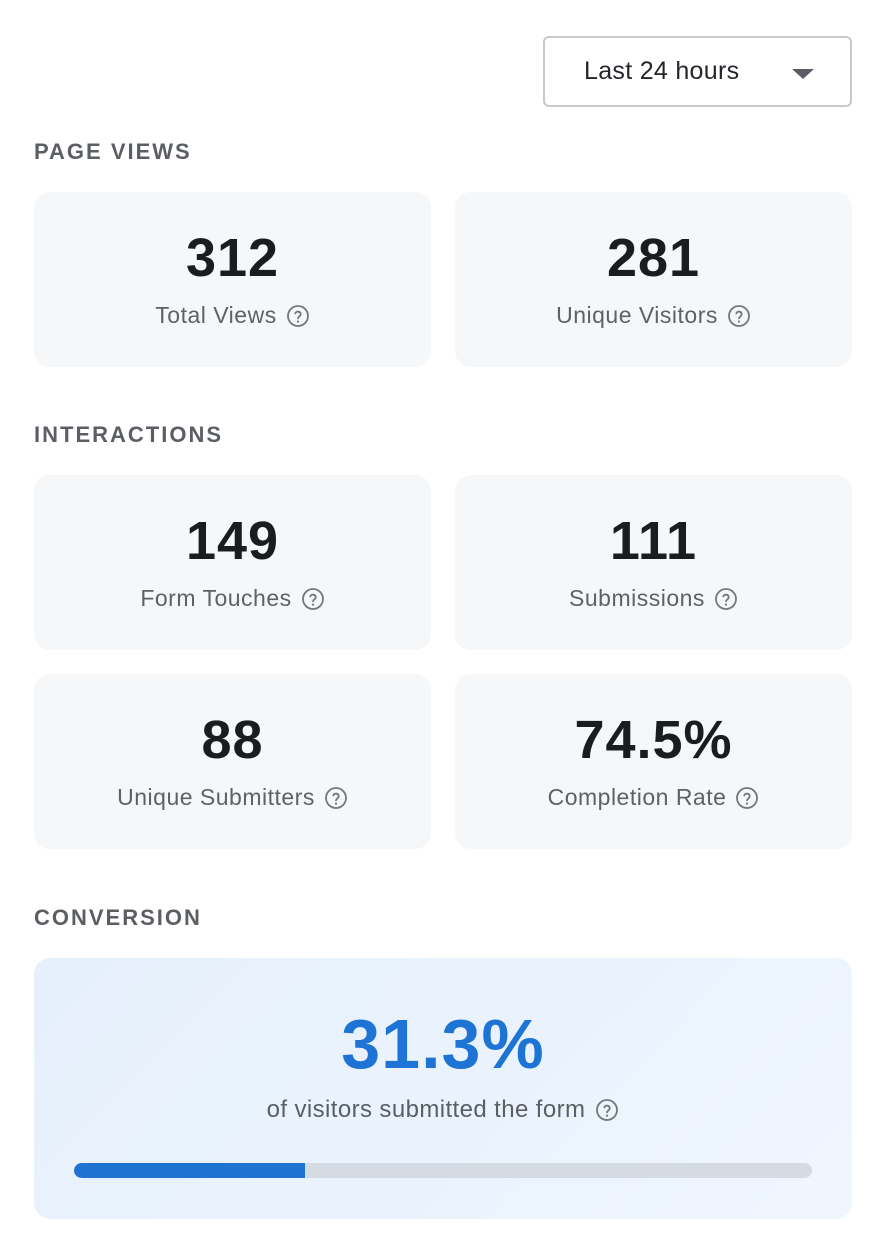  I want to click on section-title-interactions: INTERACTIONS, so click(128, 434).